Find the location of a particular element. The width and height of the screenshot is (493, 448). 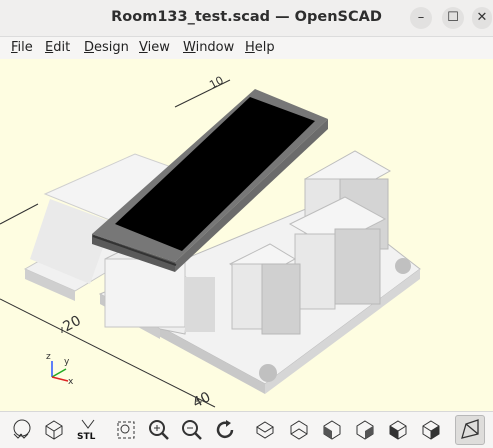

minimize-button: – is located at coordinates (421, 18).